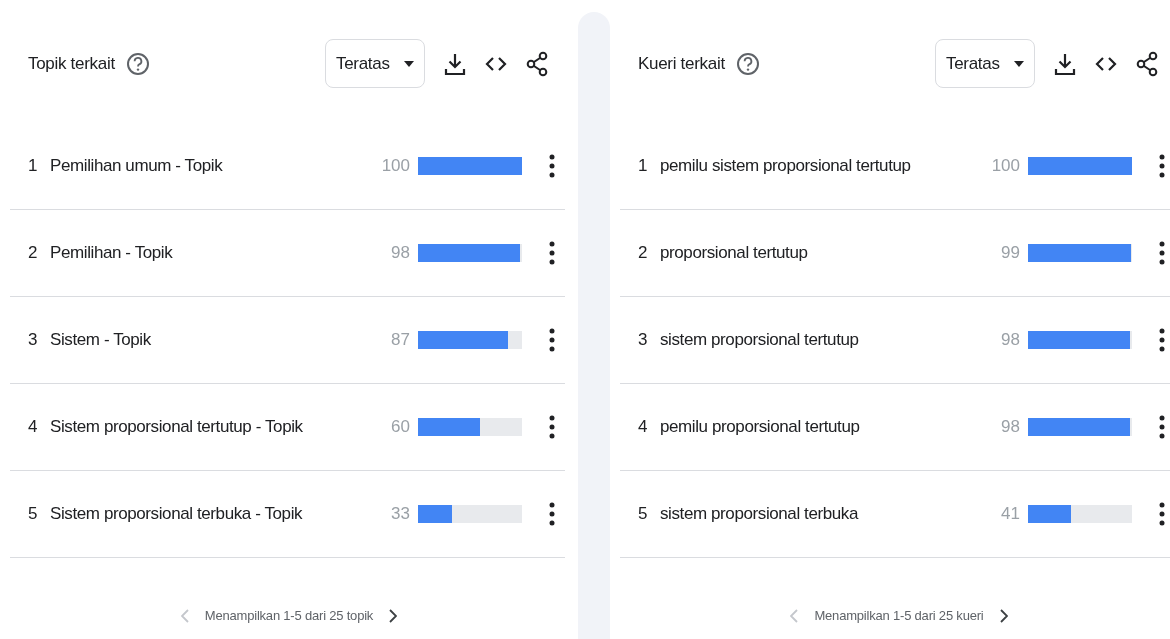 The width and height of the screenshot is (1170, 639). Describe the element at coordinates (111, 253) in the screenshot. I see `row-label: Pemilihan - Topik` at that location.